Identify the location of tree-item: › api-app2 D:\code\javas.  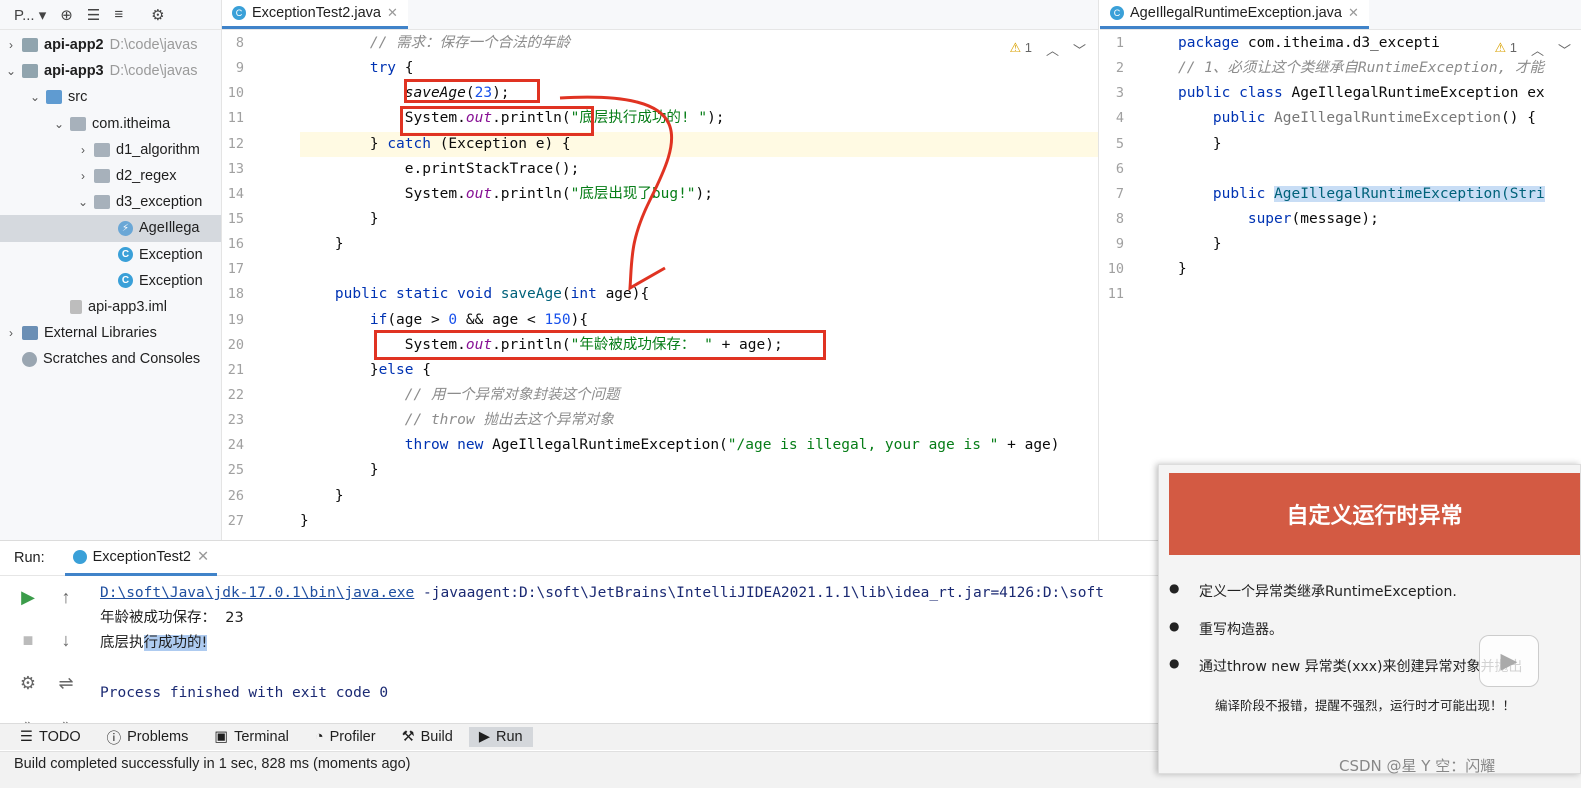
(110, 45).